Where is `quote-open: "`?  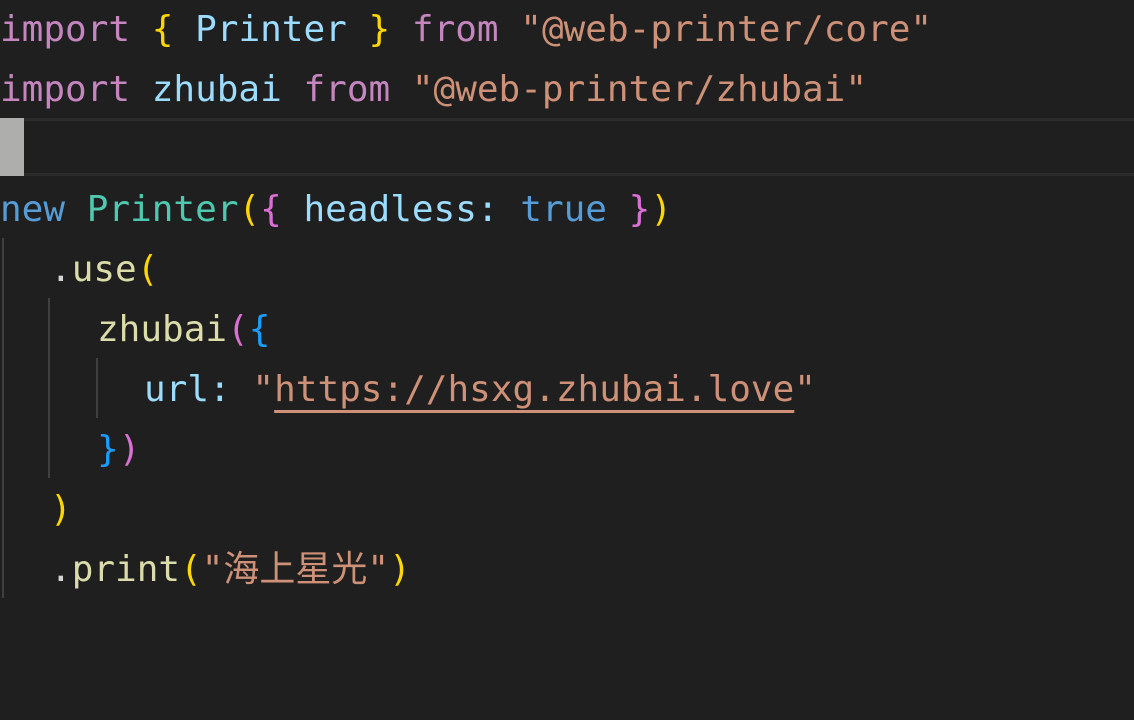 quote-open: " is located at coordinates (263, 389).